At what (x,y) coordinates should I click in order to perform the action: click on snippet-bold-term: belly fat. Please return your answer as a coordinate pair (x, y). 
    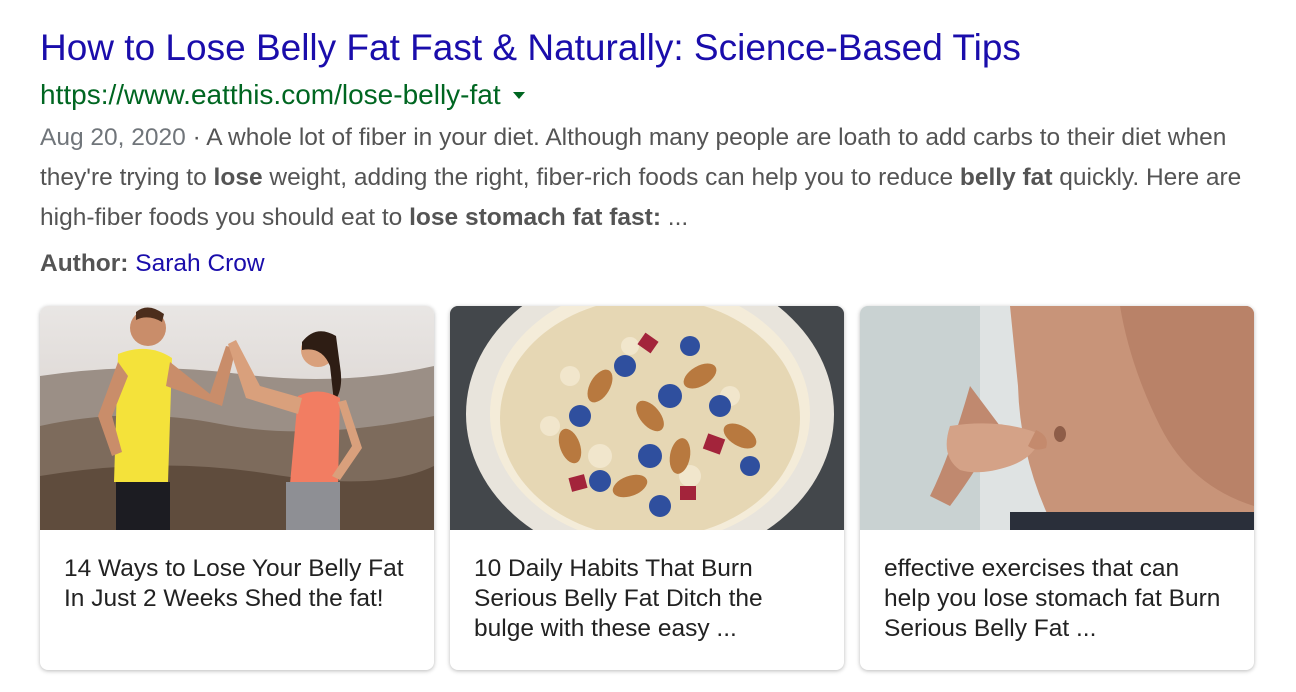
    Looking at the image, I should click on (1006, 177).